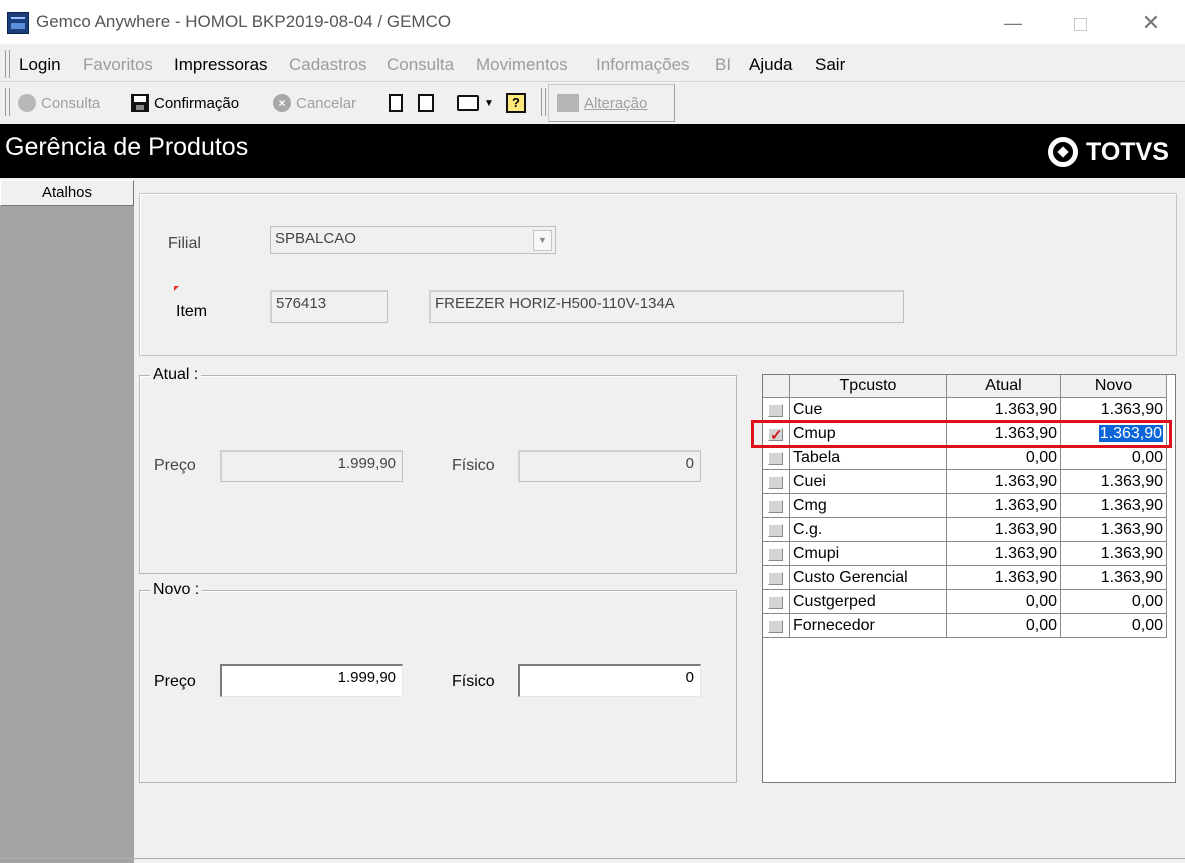  I want to click on minimize-button: —, so click(1013, 23).